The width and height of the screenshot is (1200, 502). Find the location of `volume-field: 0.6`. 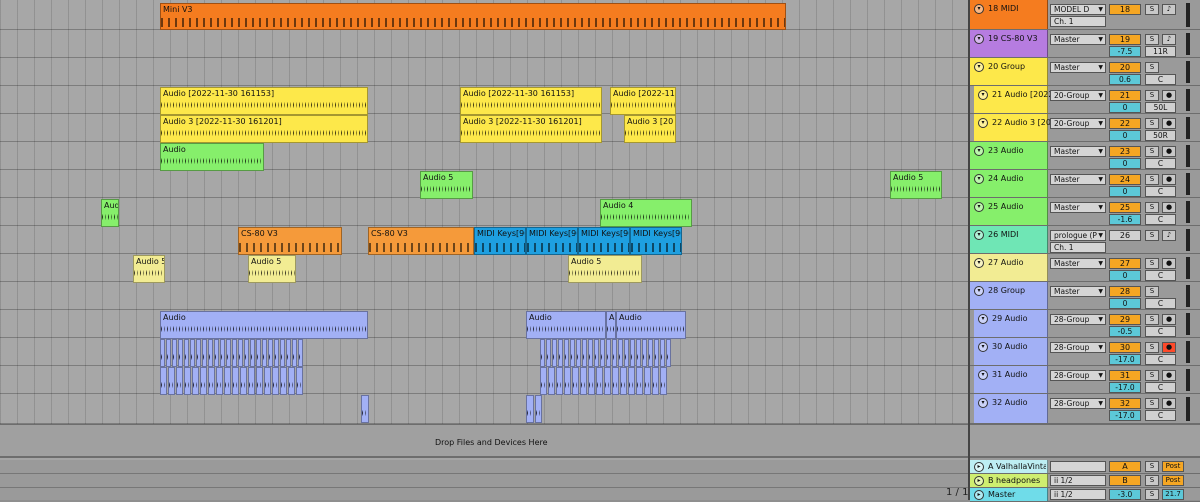

volume-field: 0.6 is located at coordinates (1125, 79).